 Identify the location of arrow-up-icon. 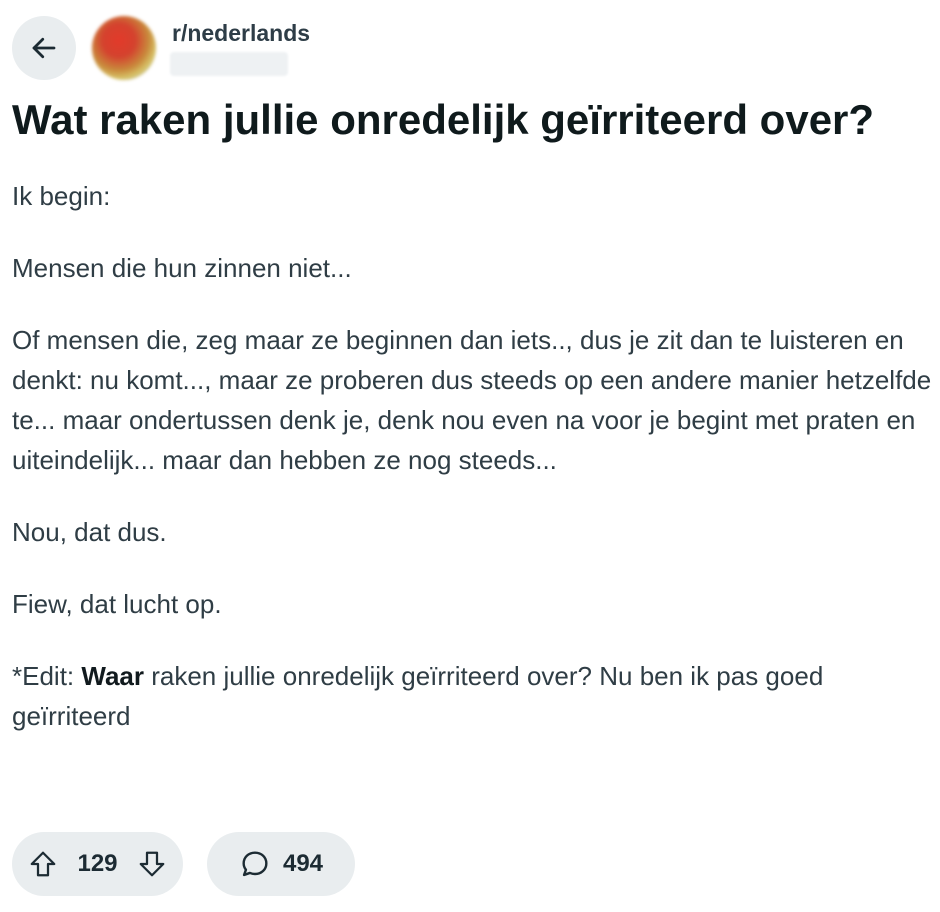
(43, 864).